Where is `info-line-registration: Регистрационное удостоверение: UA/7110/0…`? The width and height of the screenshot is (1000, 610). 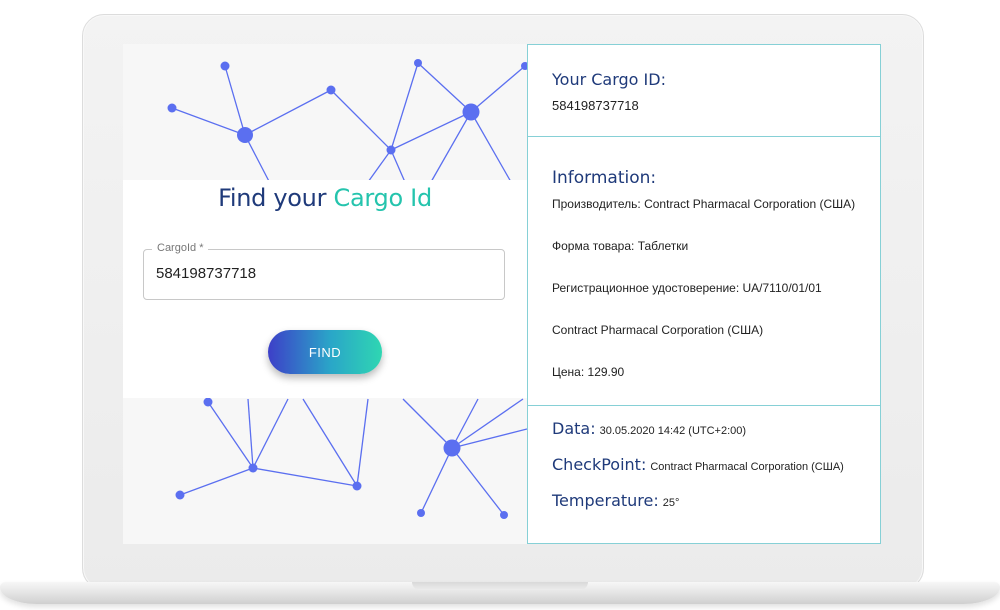
info-line-registration: Регистрационное удостоверение: UA/7110/0… is located at coordinates (687, 288).